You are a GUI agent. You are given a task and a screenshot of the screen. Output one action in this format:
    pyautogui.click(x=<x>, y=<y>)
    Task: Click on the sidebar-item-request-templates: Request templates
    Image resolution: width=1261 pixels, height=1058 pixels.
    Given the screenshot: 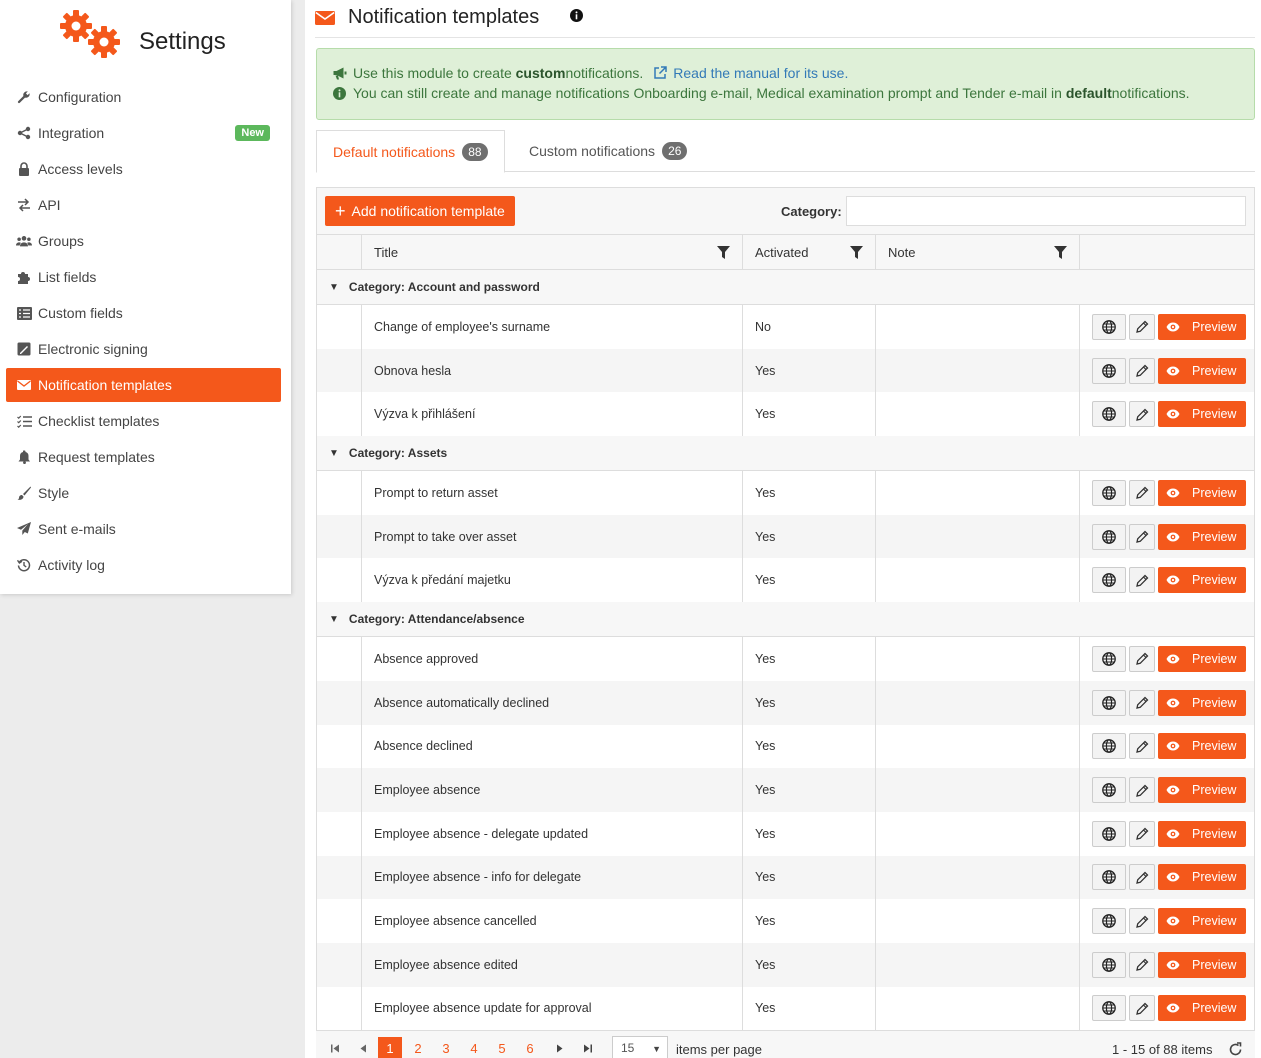 What is the action you would take?
    pyautogui.click(x=143, y=457)
    